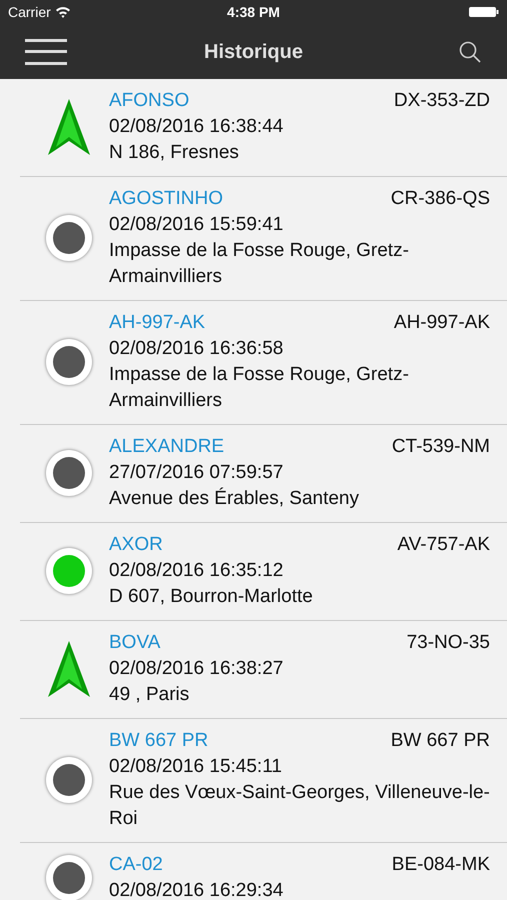 The width and height of the screenshot is (507, 900). Describe the element at coordinates (484, 12) in the screenshot. I see `battery-icon` at that location.